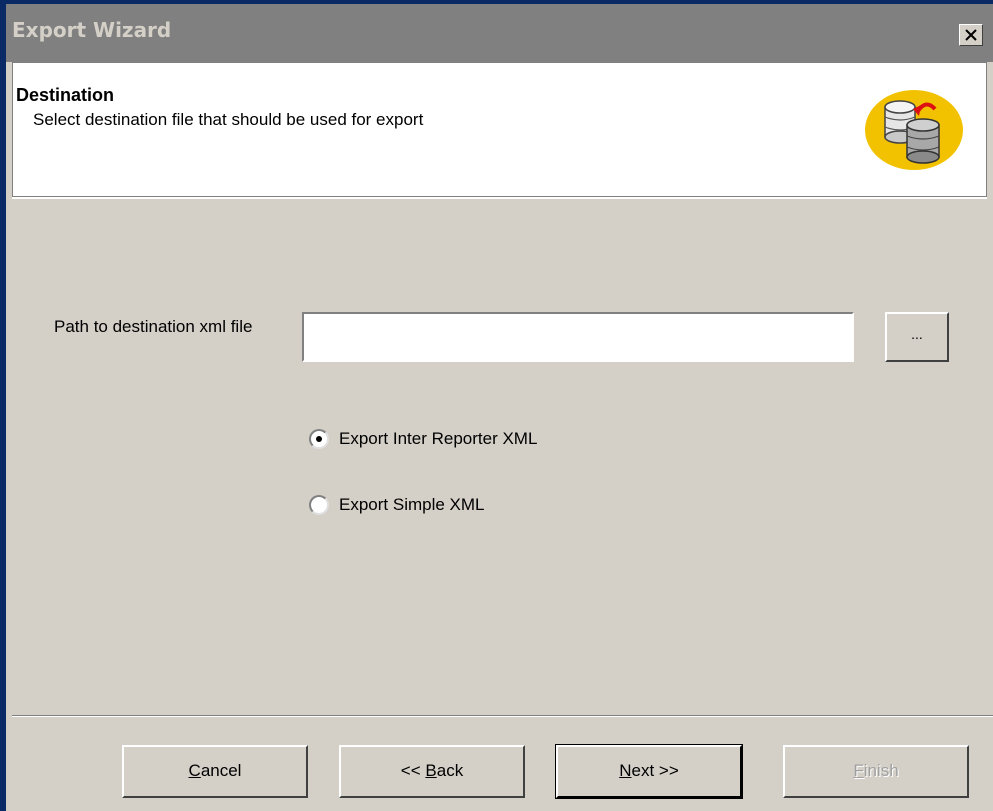  I want to click on close-icon, so click(971, 35).